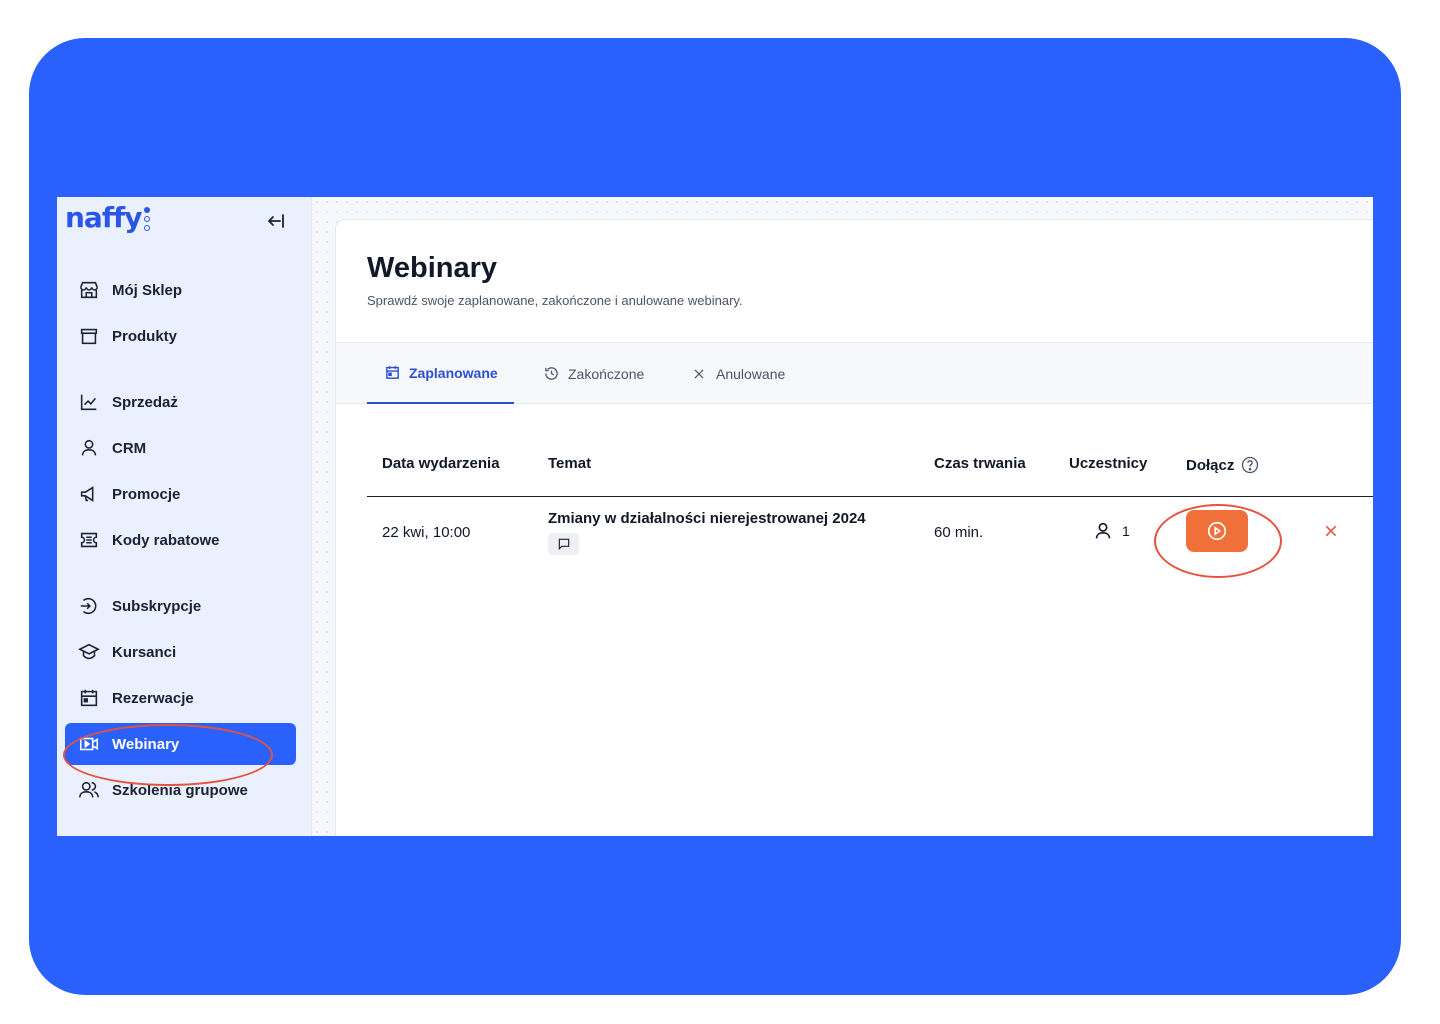 The image size is (1440, 1024). I want to click on chat-bubble-icon, so click(563, 544).